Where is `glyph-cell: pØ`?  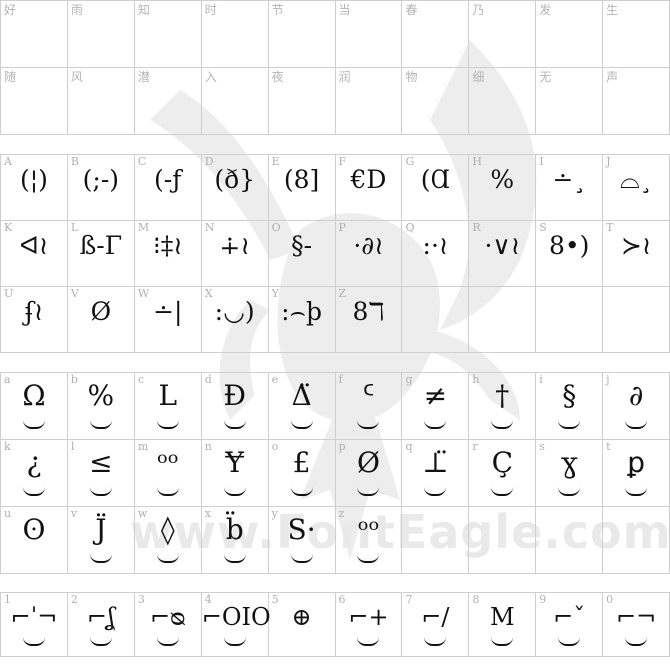 glyph-cell: pØ is located at coordinates (369, 473).